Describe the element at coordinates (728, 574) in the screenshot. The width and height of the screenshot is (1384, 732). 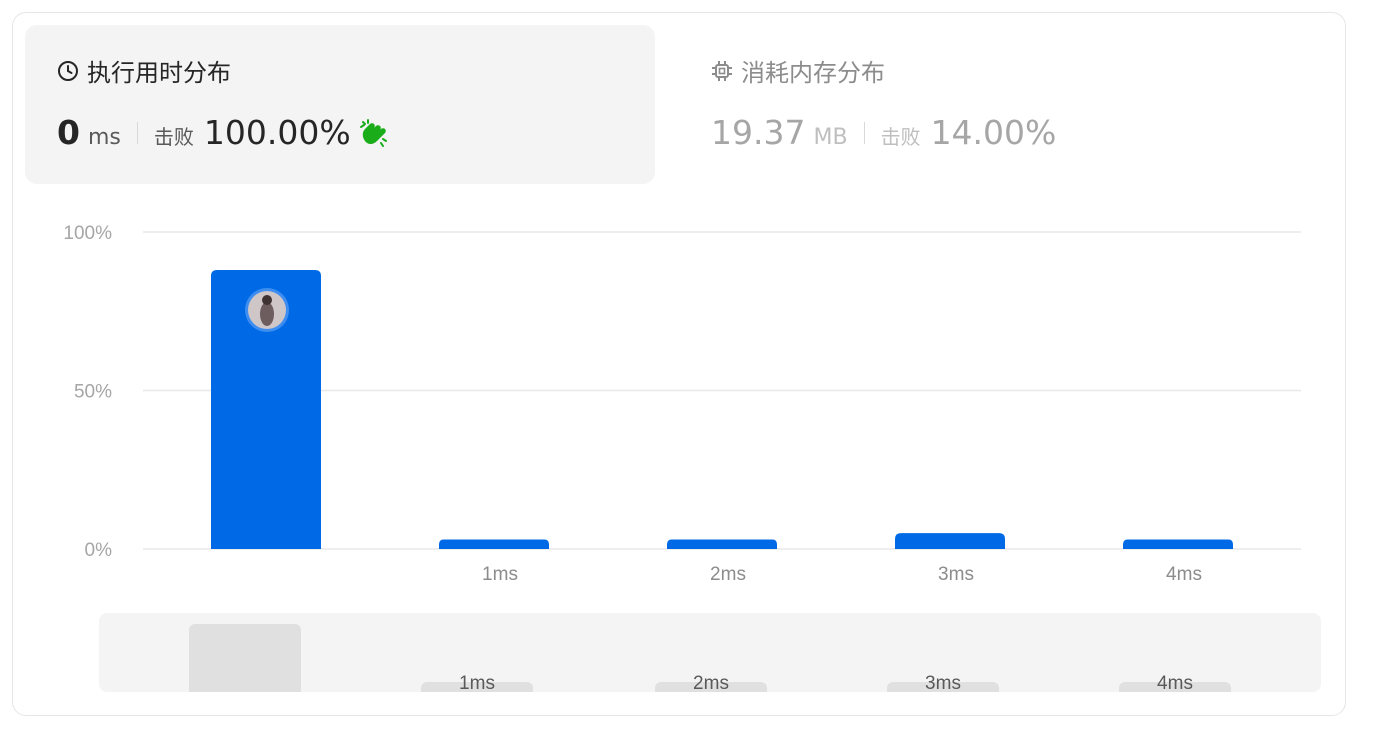
I see `x-tick-label: 2ms` at that location.